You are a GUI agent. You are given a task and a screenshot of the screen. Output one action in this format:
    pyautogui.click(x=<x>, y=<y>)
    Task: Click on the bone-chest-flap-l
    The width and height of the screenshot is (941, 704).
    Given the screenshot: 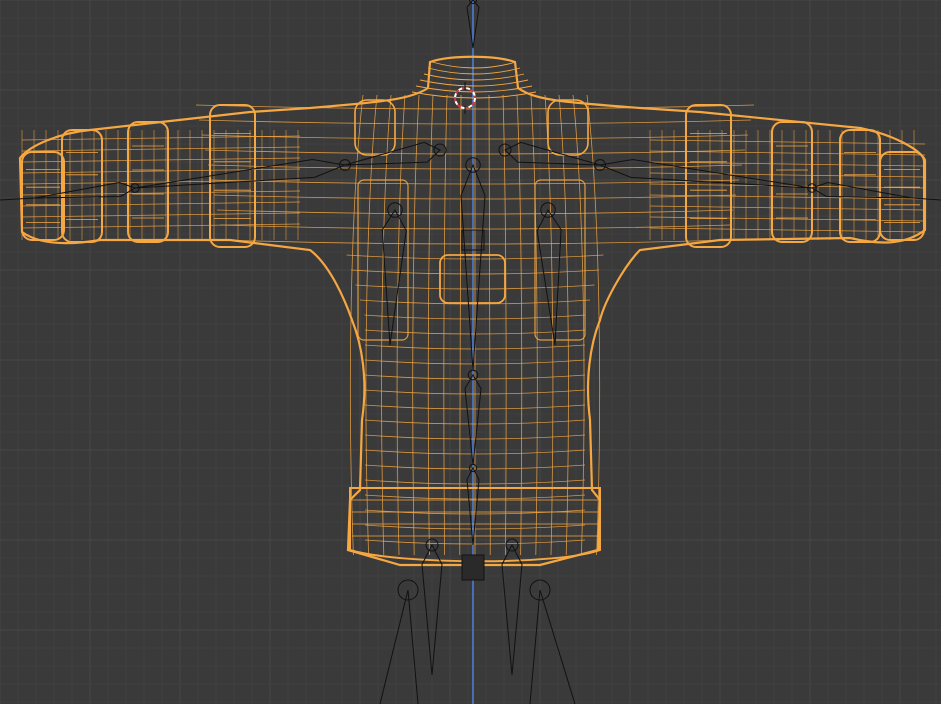 What is the action you would take?
    pyautogui.click(x=394, y=277)
    